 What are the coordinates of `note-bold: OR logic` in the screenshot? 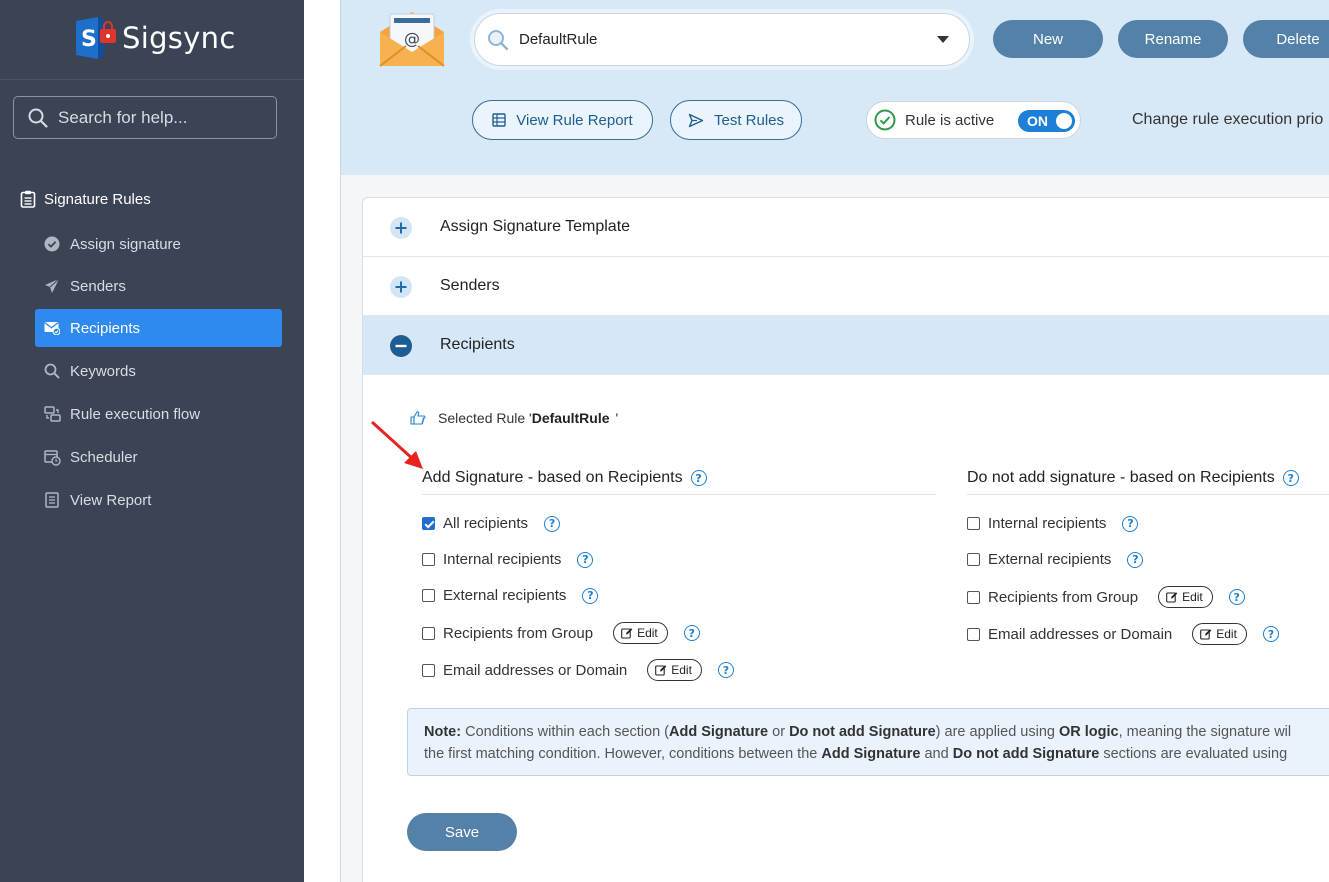 It's located at (1089, 732).